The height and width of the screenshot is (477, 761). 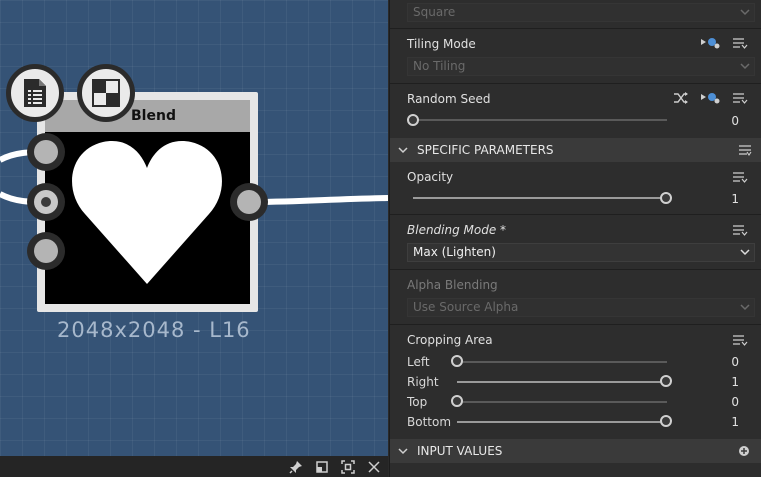 What do you see at coordinates (106, 93) in the screenshot?
I see `checker-badge-icon` at bounding box center [106, 93].